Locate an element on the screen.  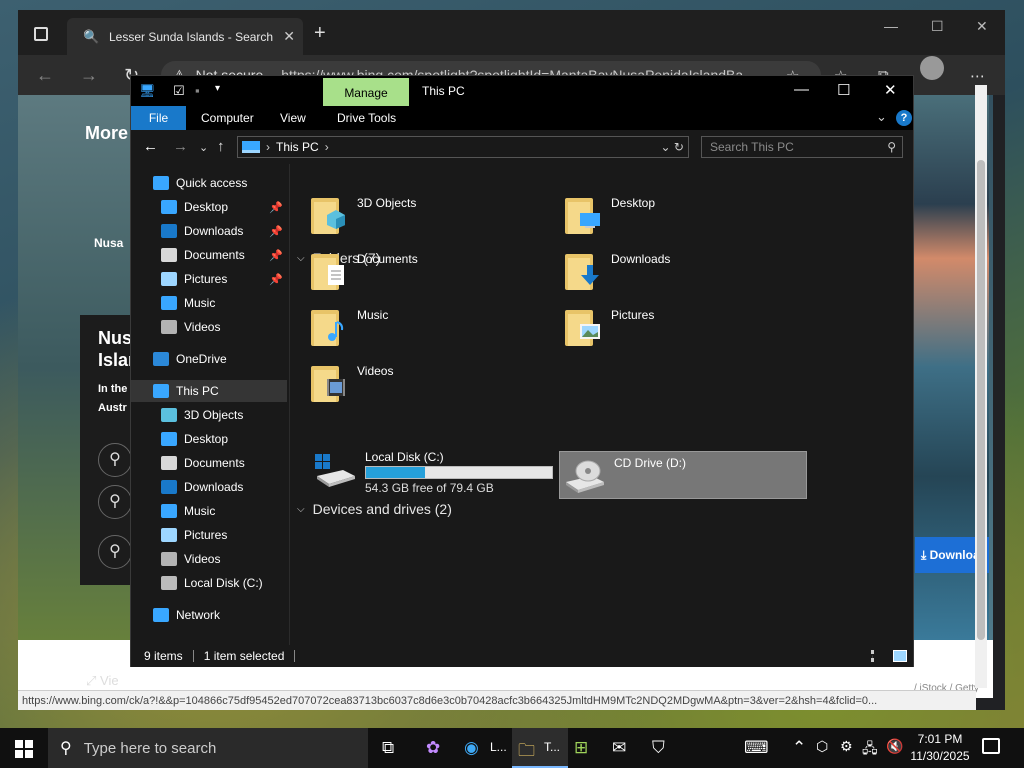
qa-downloads-icon is located at coordinates (169, 231).